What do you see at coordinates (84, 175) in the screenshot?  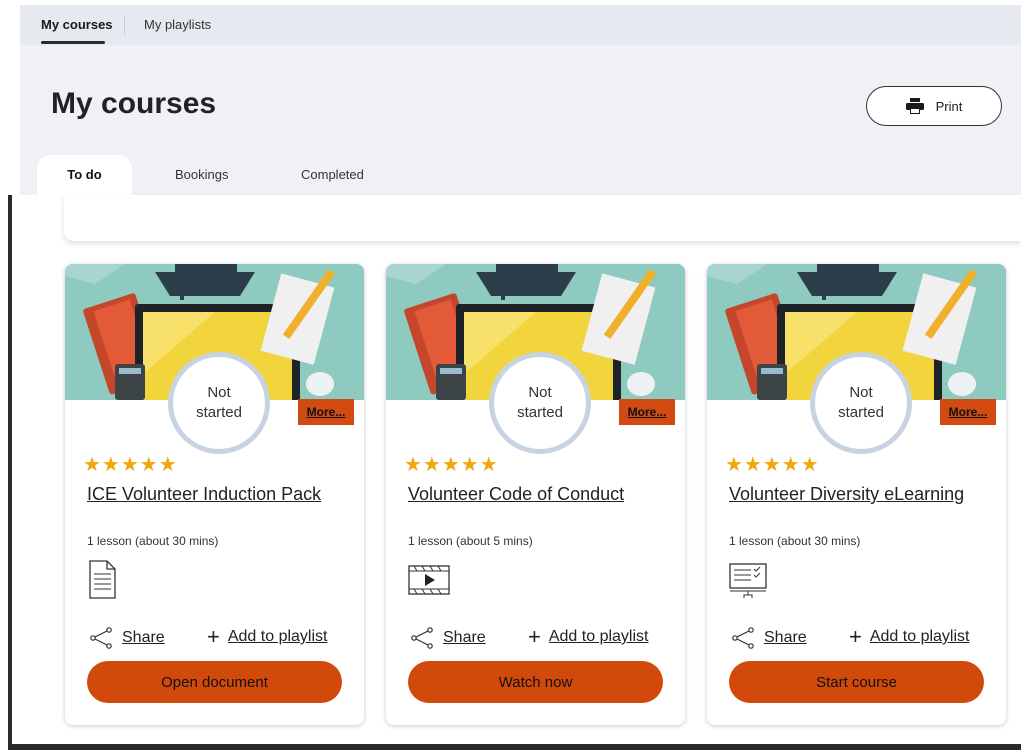 I see `tab-to-do: To do` at bounding box center [84, 175].